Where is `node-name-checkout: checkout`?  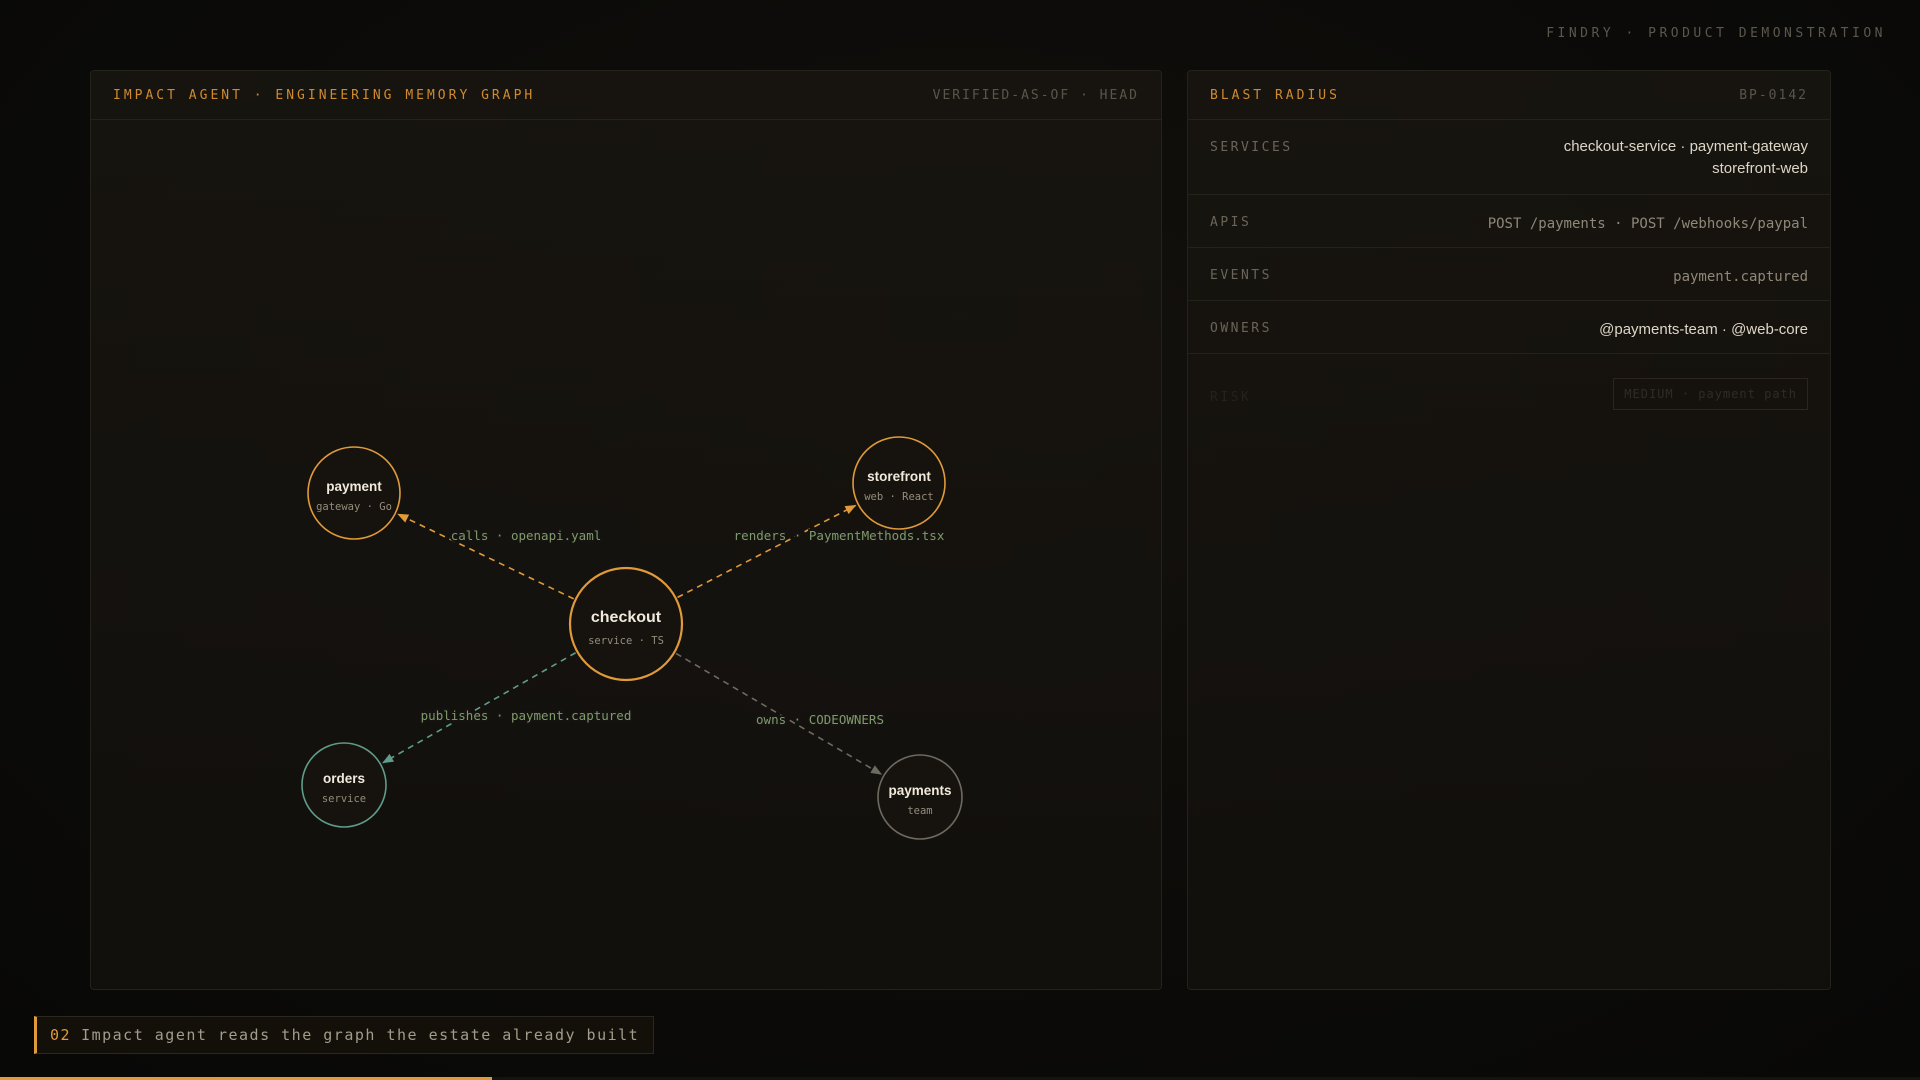
node-name-checkout: checkout is located at coordinates (626, 617).